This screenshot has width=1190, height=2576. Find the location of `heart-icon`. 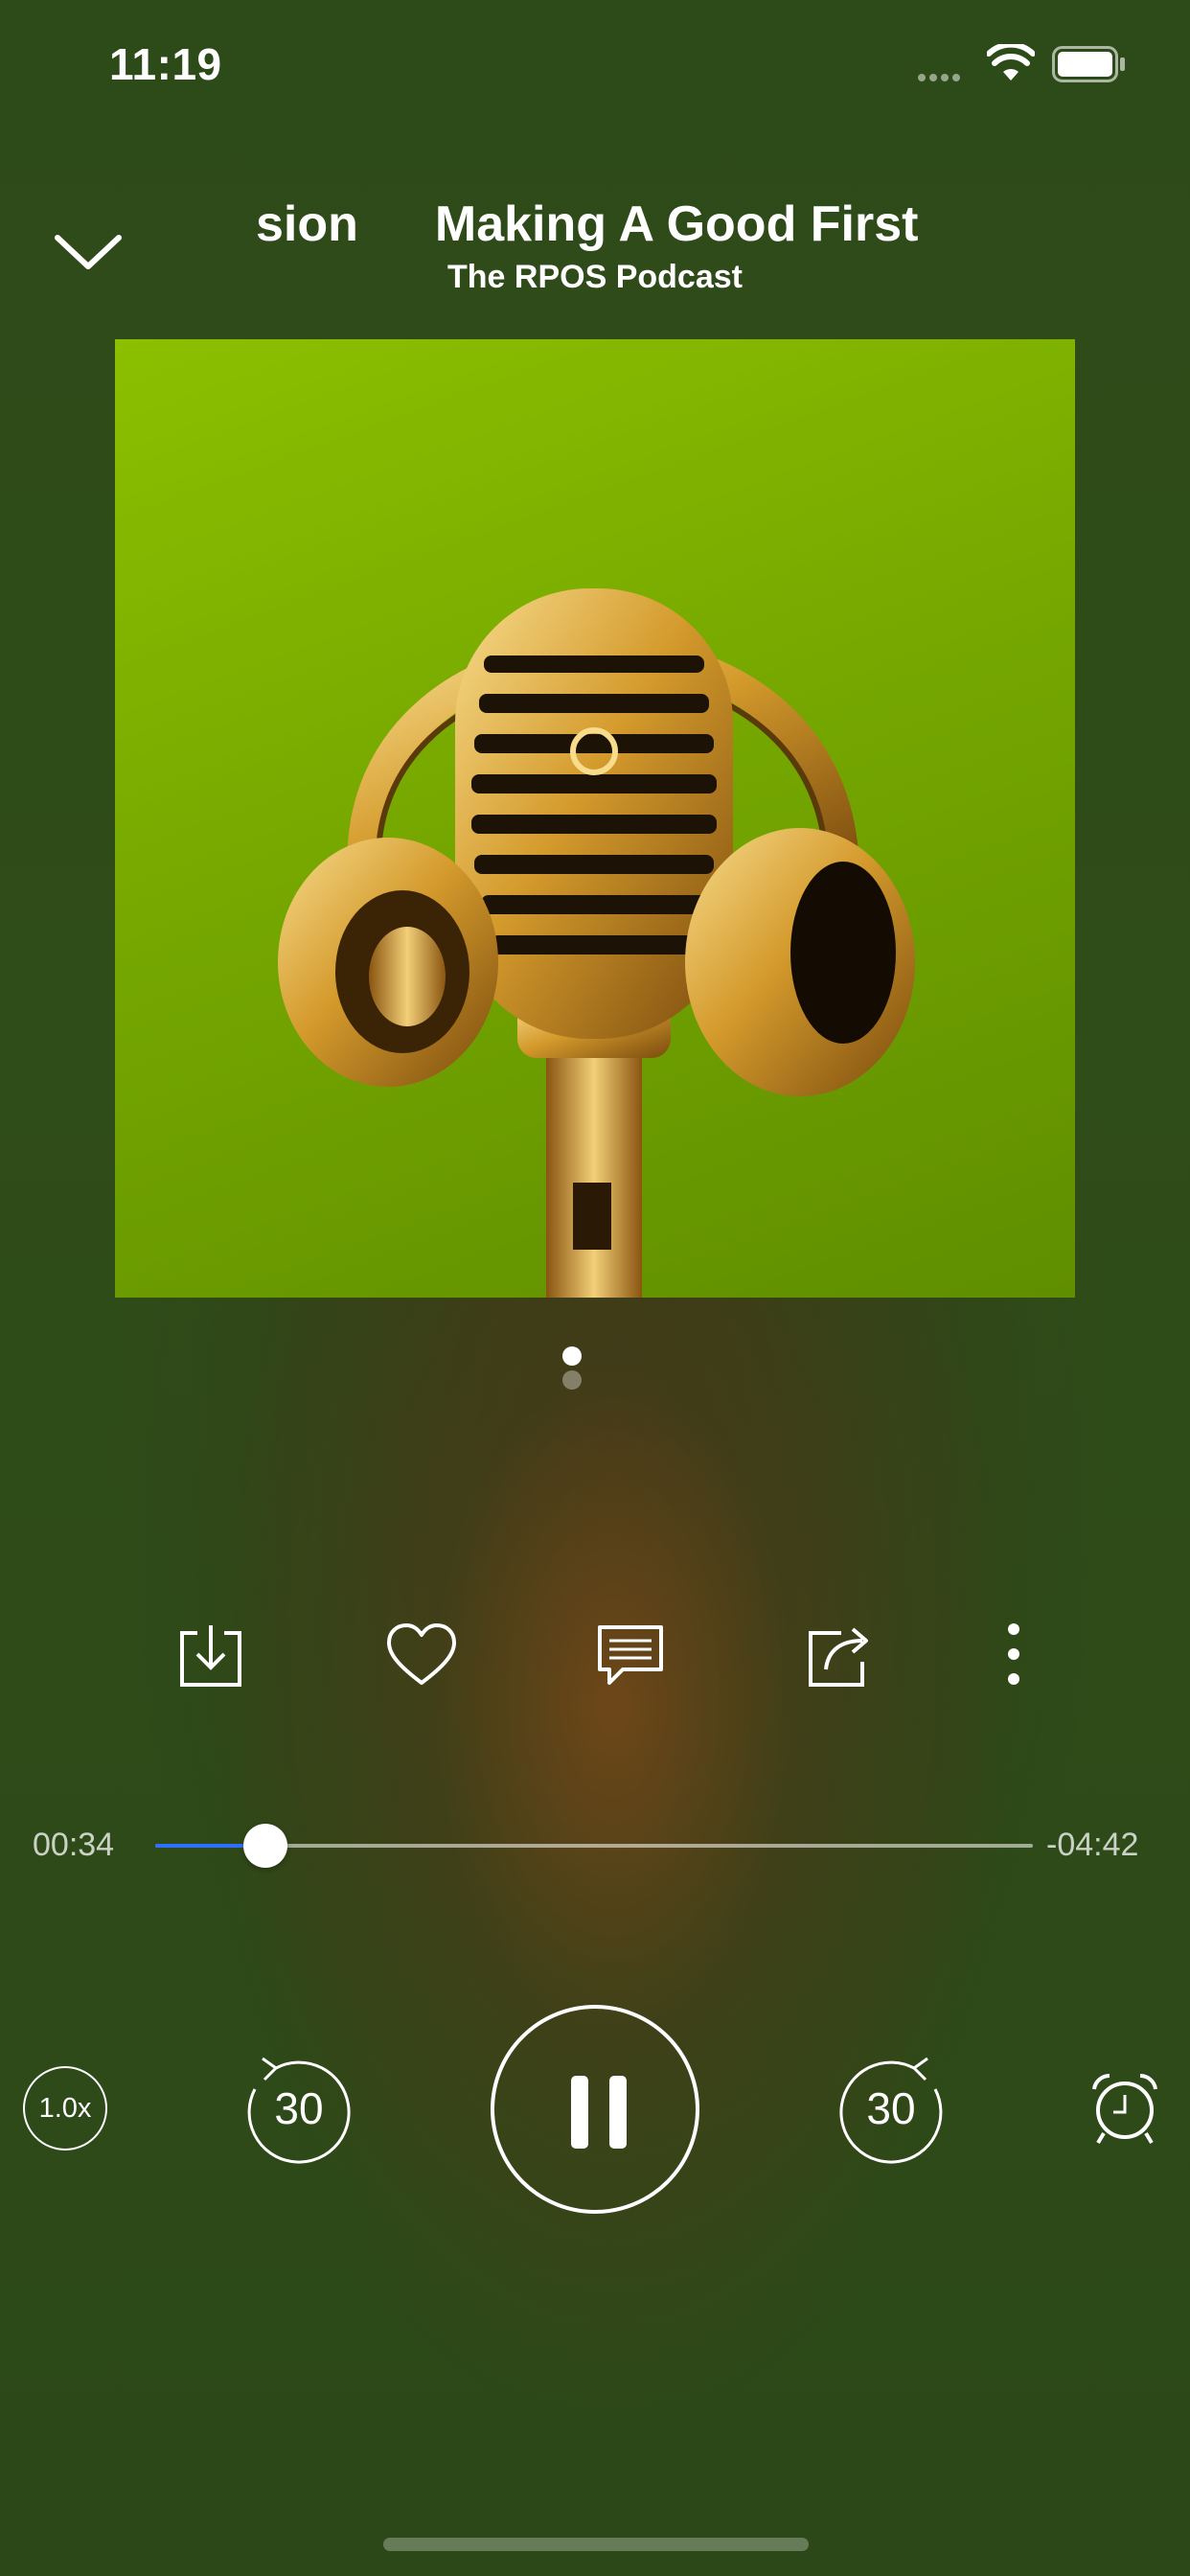

heart-icon is located at coordinates (421, 1654).